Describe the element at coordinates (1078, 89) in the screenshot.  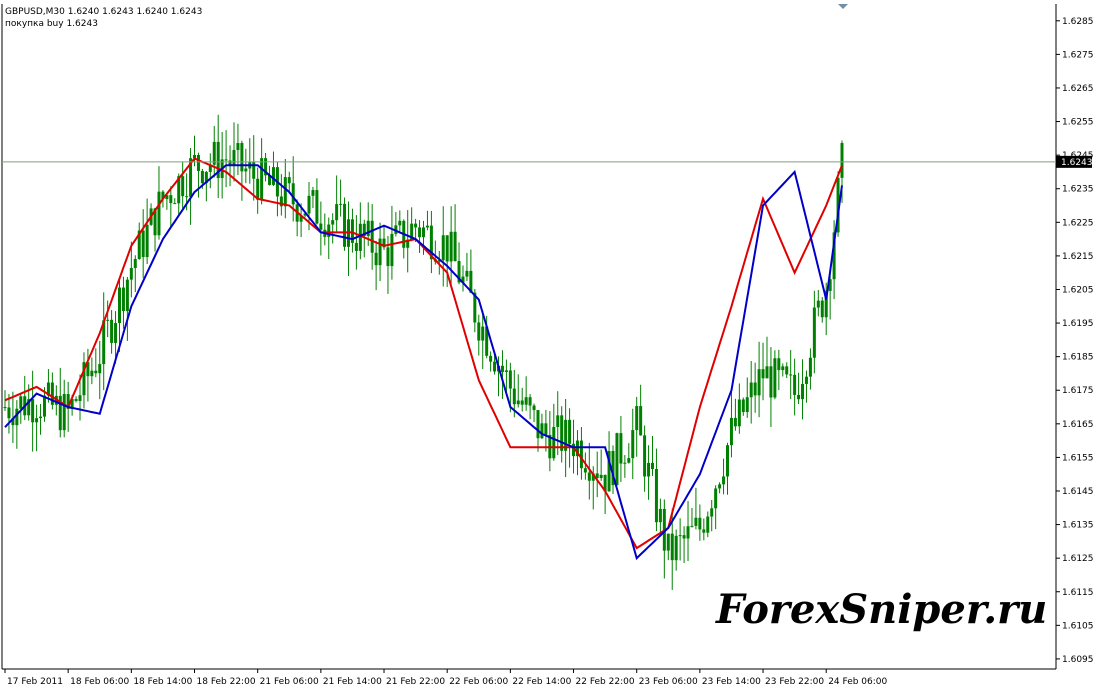
I see `y-tick-label: 1.6265` at that location.